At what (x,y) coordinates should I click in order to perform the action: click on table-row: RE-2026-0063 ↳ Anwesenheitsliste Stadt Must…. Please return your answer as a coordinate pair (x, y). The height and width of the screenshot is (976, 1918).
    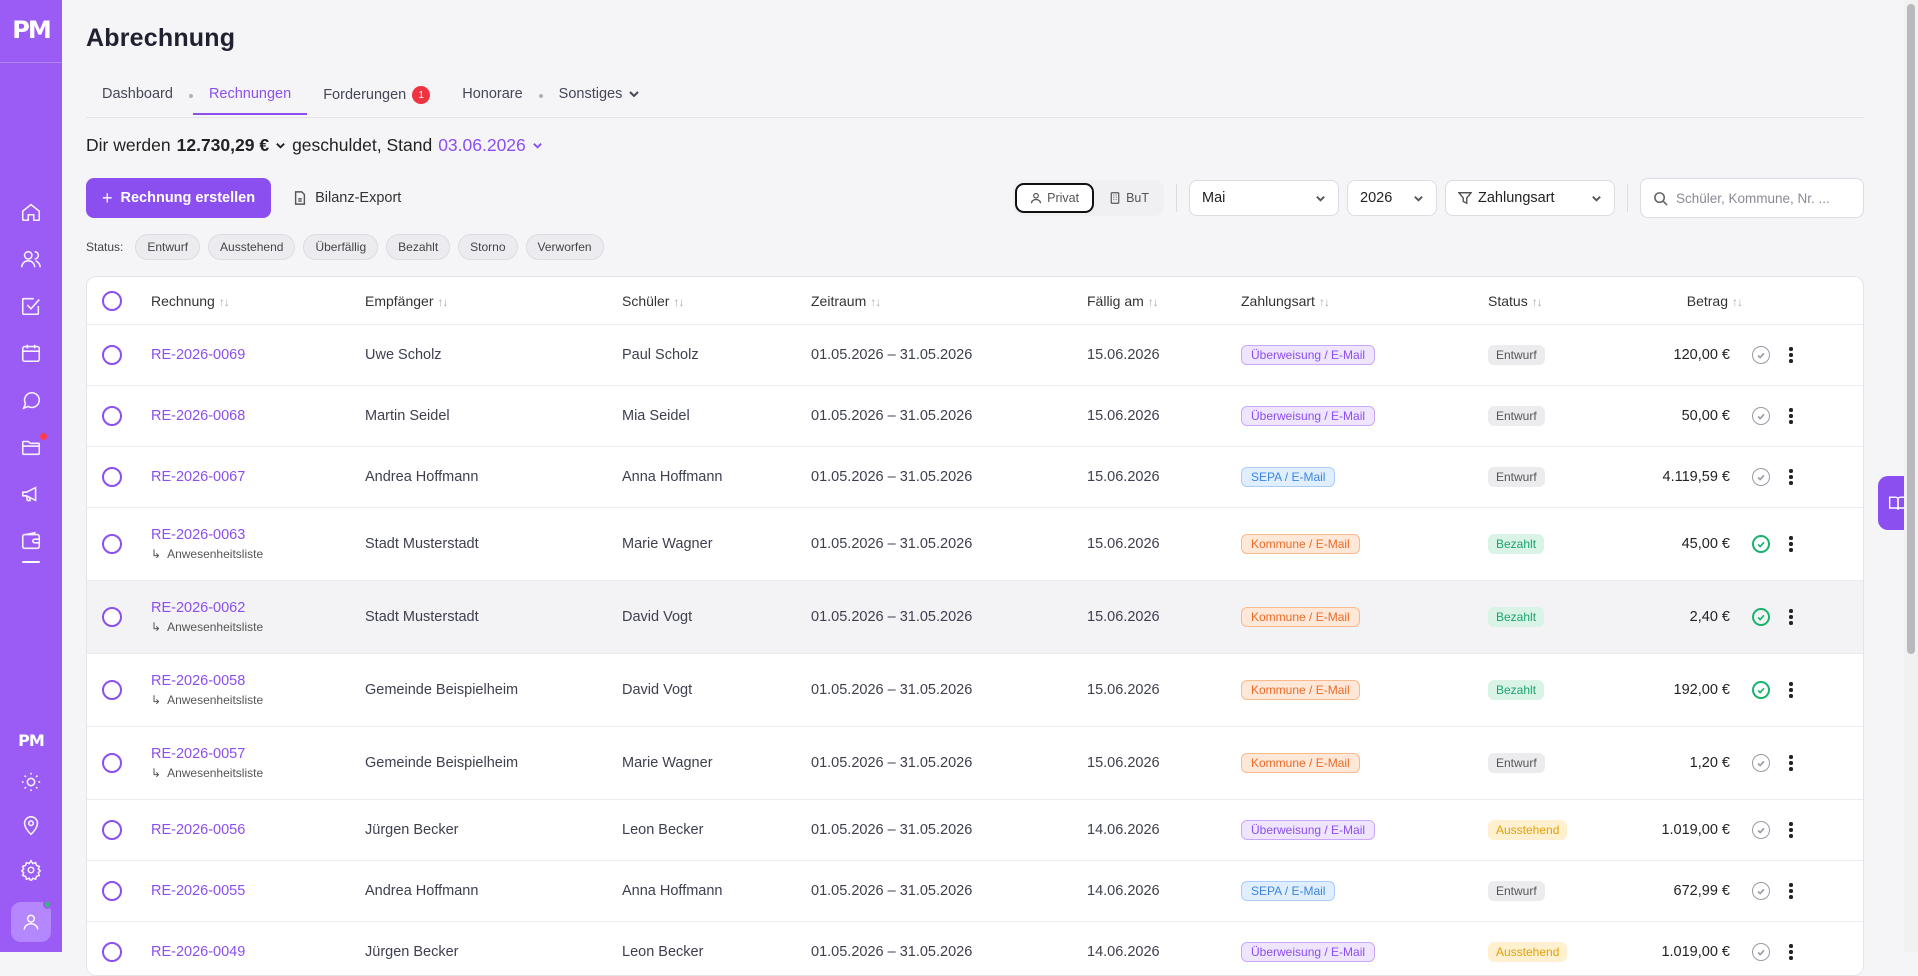
    Looking at the image, I should click on (975, 544).